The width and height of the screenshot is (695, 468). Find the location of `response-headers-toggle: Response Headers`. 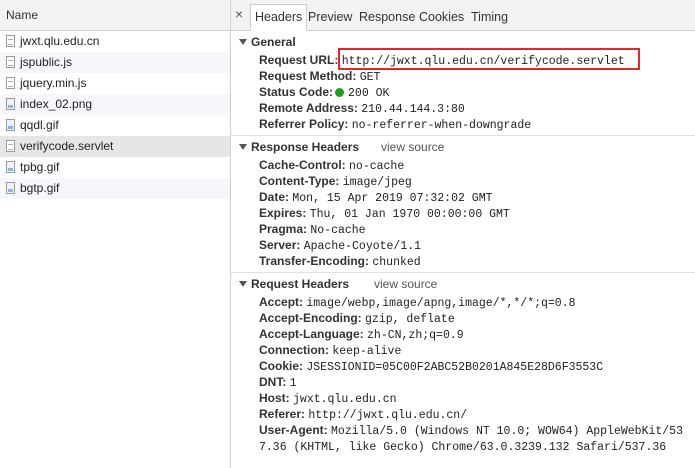

response-headers-toggle: Response Headers is located at coordinates (299, 147).